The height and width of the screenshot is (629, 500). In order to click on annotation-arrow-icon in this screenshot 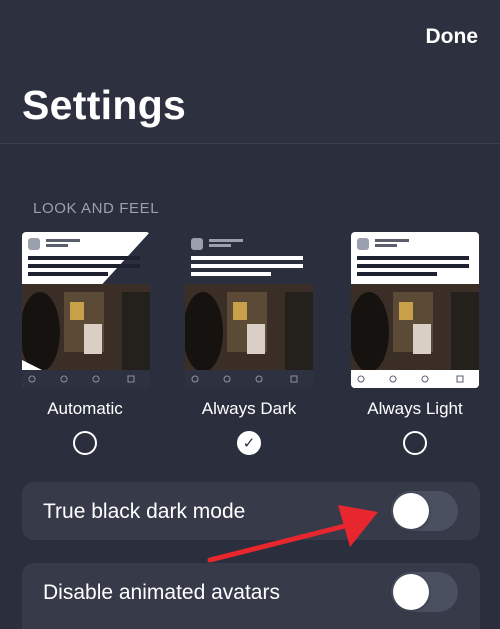, I will do `click(292, 534)`.